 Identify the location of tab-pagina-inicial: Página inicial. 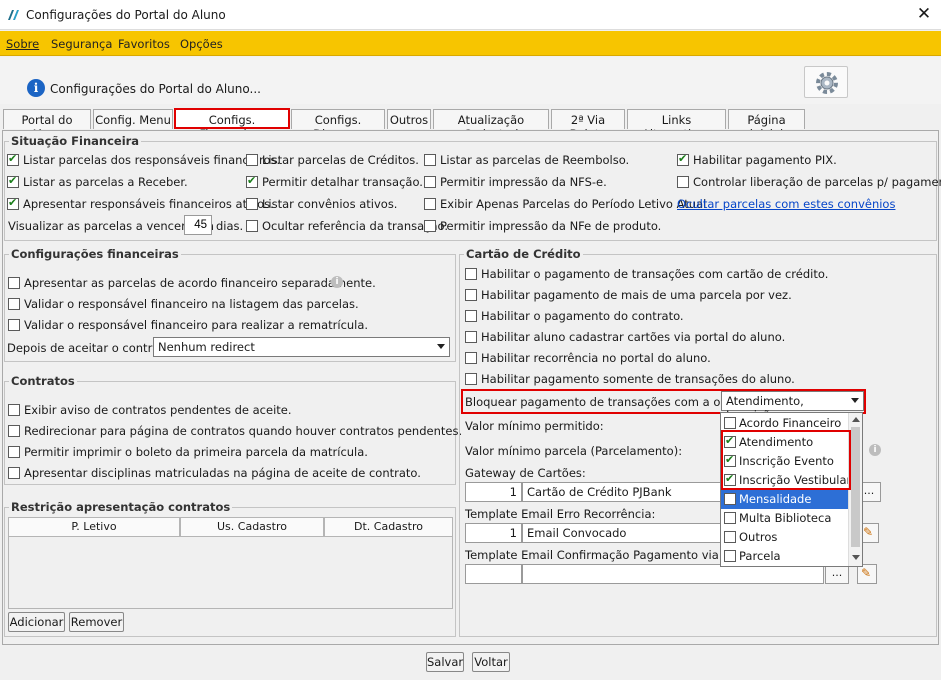
(766, 125).